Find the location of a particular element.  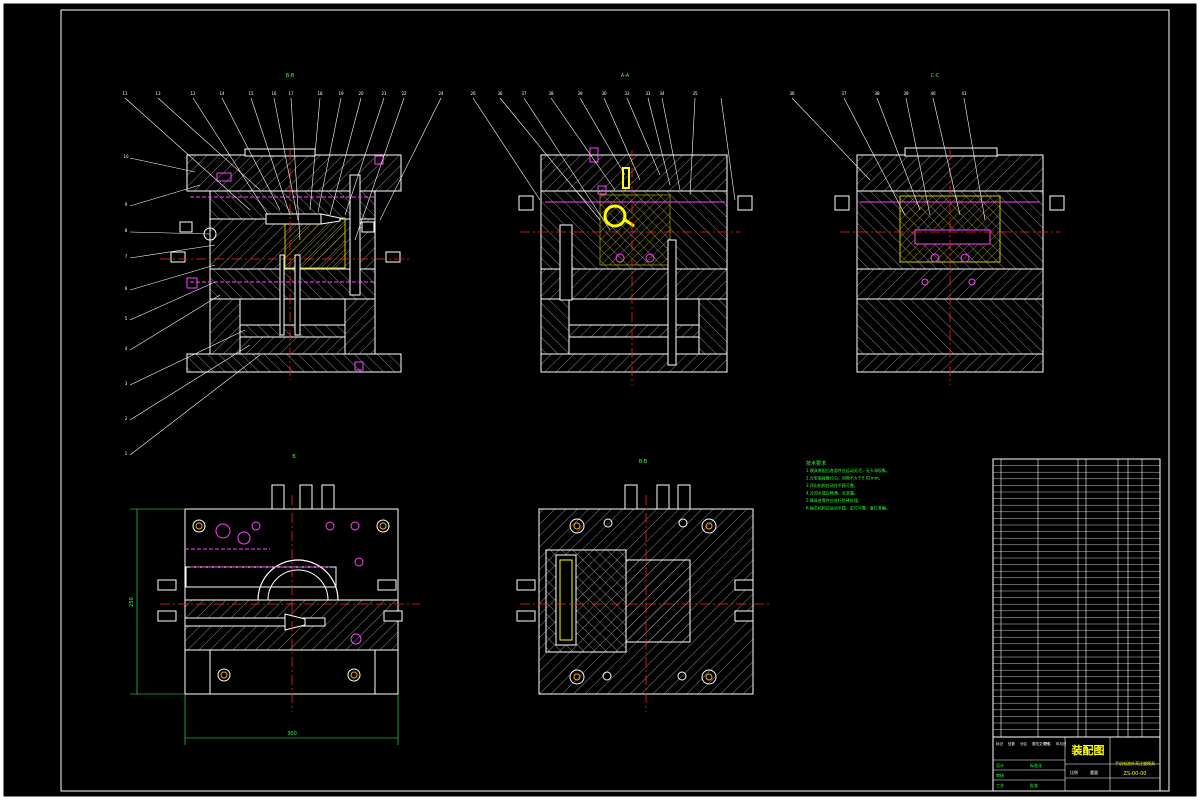

part-number-balloon: 33 is located at coordinates (627, 93).